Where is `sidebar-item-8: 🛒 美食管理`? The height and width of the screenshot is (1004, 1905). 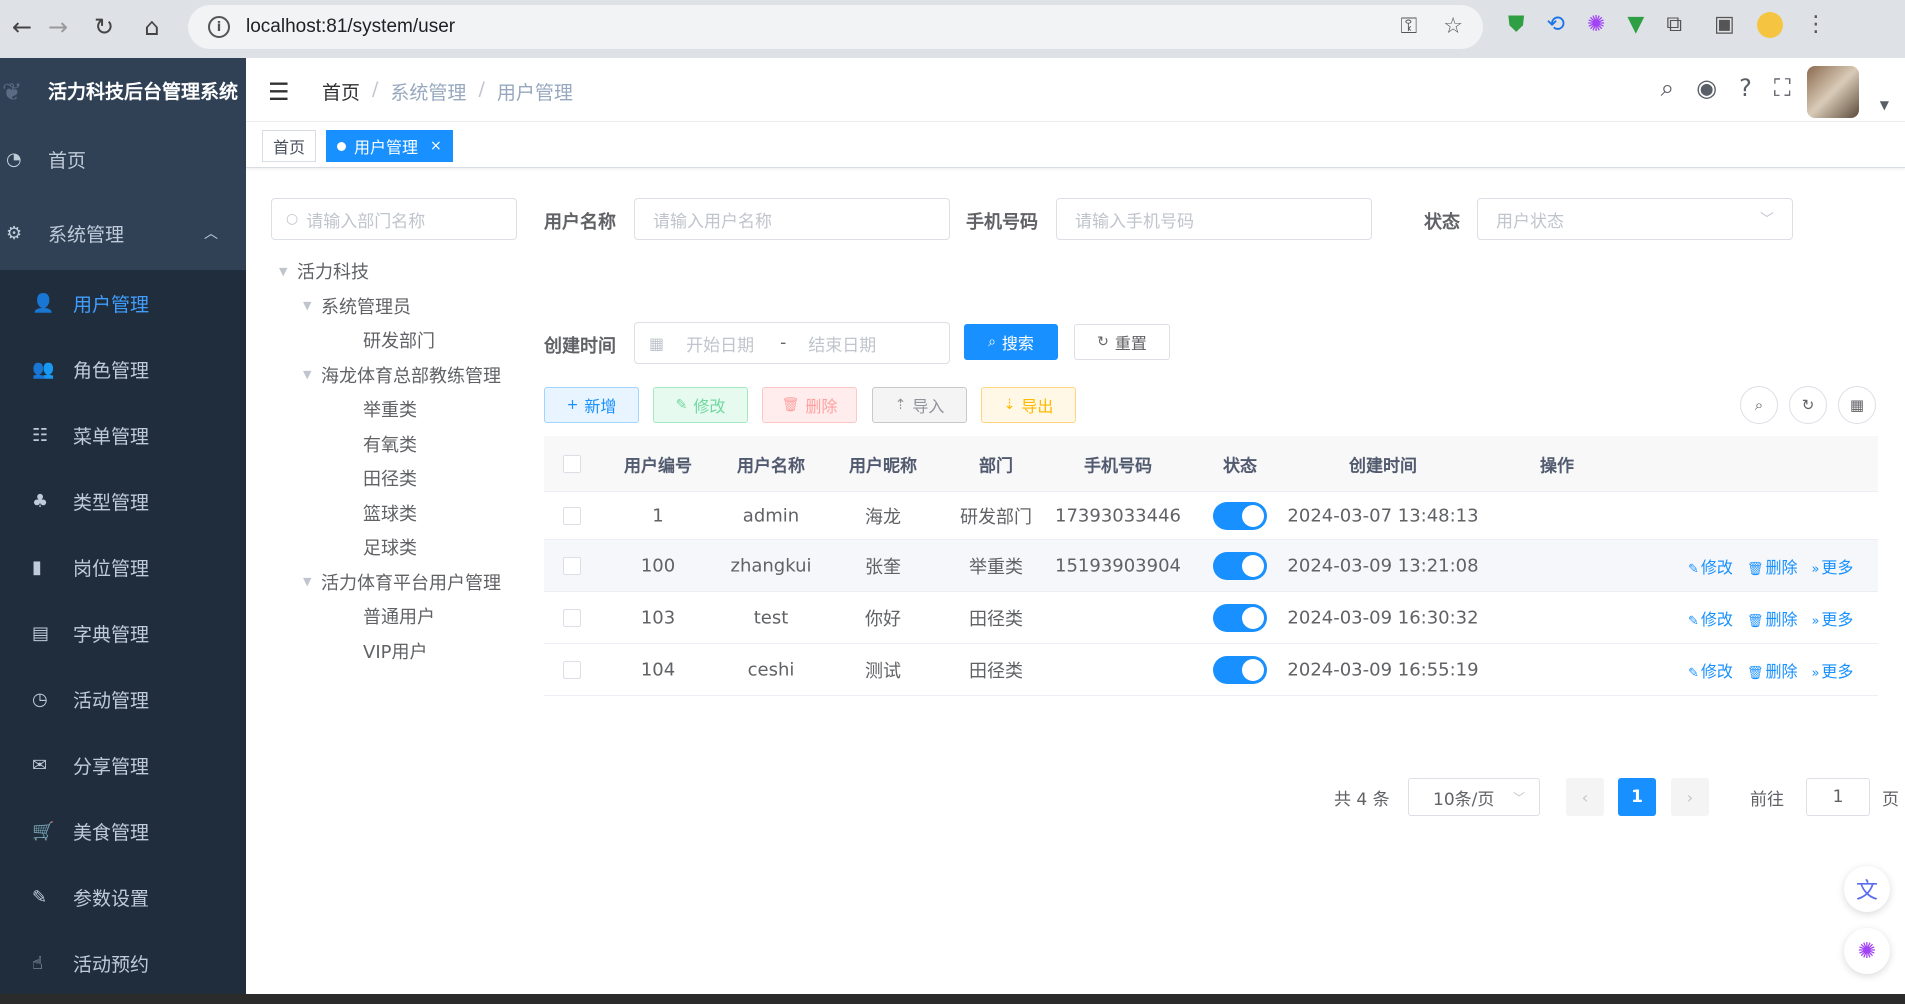 sidebar-item-8: 🛒 美食管理 is located at coordinates (123, 831).